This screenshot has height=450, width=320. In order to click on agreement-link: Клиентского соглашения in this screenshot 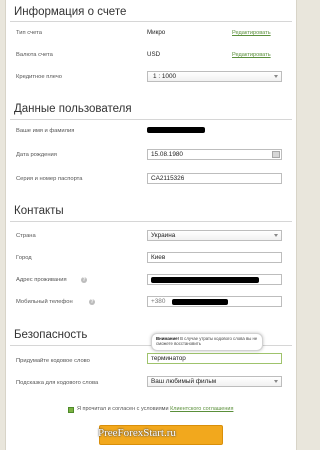, I will do `click(201, 409)`.